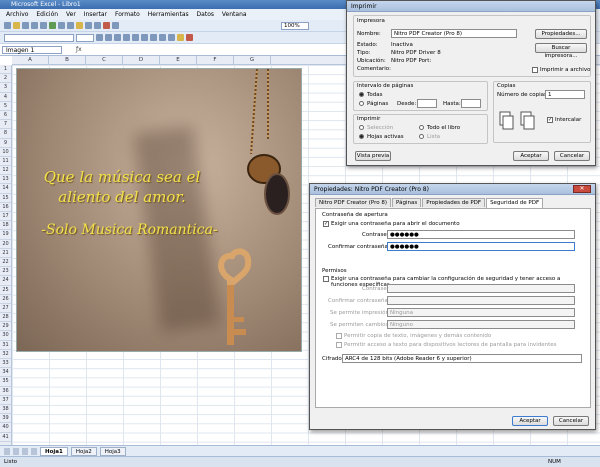 The width and height of the screenshot is (600, 467). Describe the element at coordinates (407, 202) in the screenshot. I see `tab-pages: Páginas` at that location.